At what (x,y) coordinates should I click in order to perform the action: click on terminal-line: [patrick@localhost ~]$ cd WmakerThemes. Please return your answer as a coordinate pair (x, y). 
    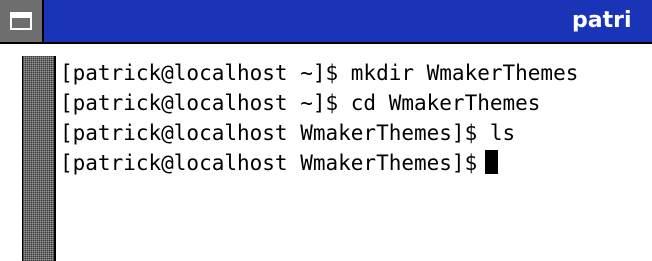
    Looking at the image, I should click on (300, 103).